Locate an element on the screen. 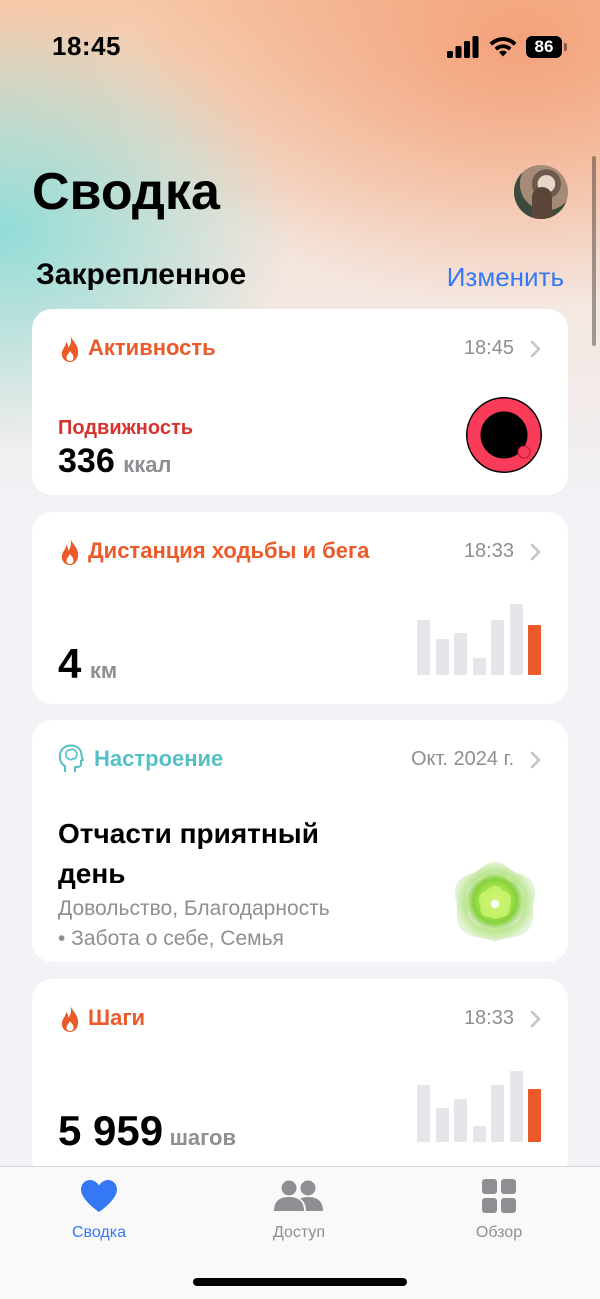 The height and width of the screenshot is (1299, 600). tab-sharing: Доступ is located at coordinates (299, 1210).